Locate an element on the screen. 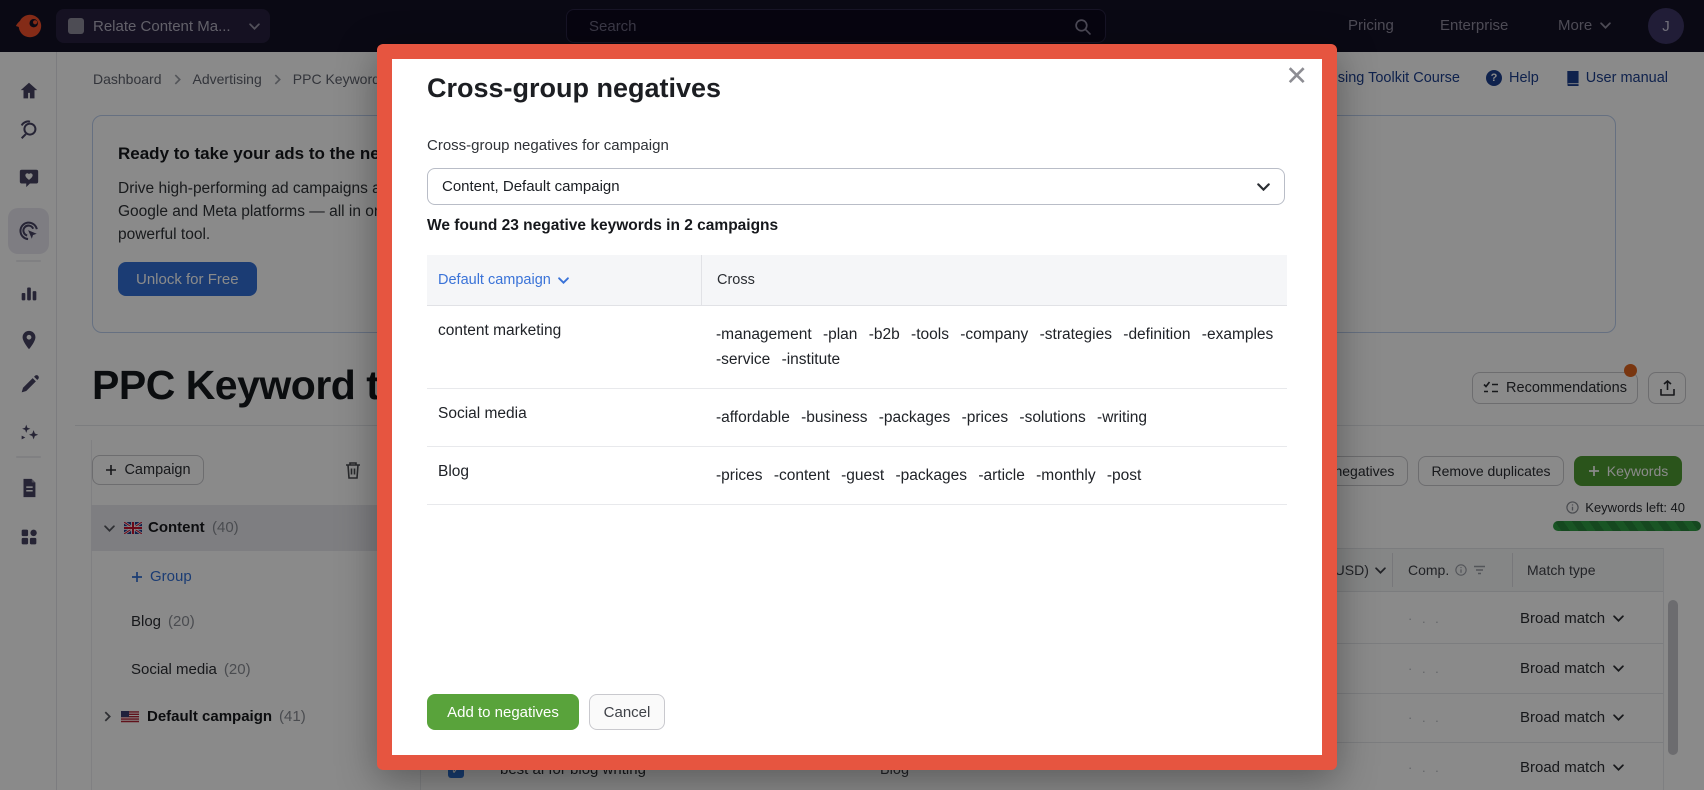 The width and height of the screenshot is (1704, 790). add-to-negatives-button: Add to negatives is located at coordinates (503, 712).